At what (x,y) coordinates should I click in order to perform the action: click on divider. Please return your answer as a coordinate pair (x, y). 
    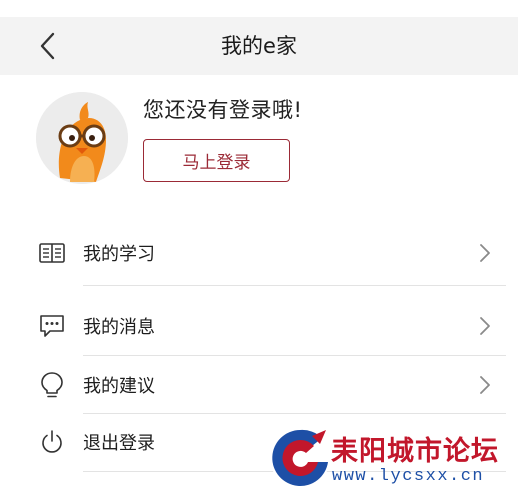
    Looking at the image, I should click on (294, 285).